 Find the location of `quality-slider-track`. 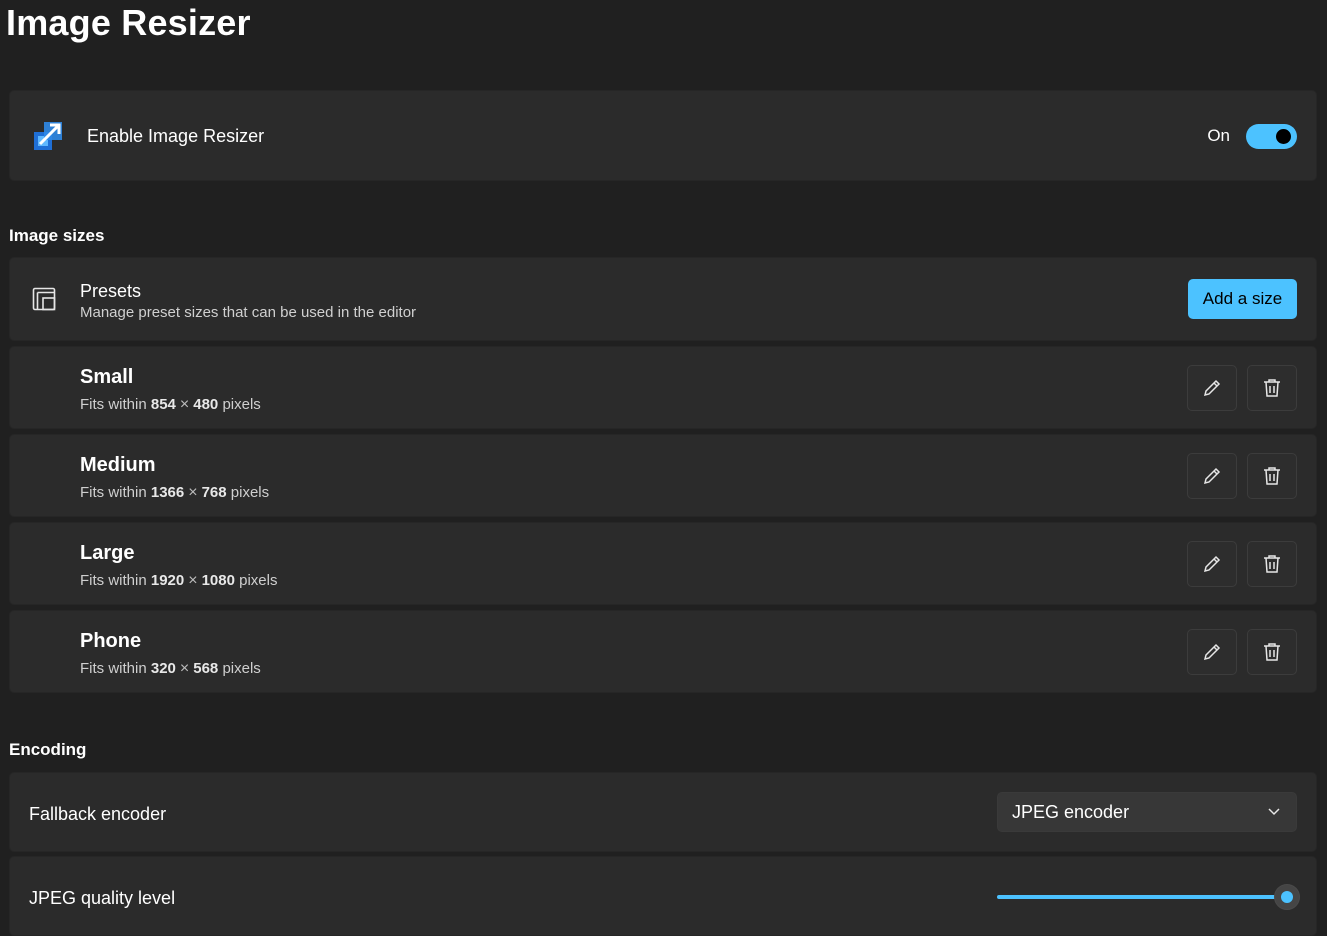

quality-slider-track is located at coordinates (1141, 897).